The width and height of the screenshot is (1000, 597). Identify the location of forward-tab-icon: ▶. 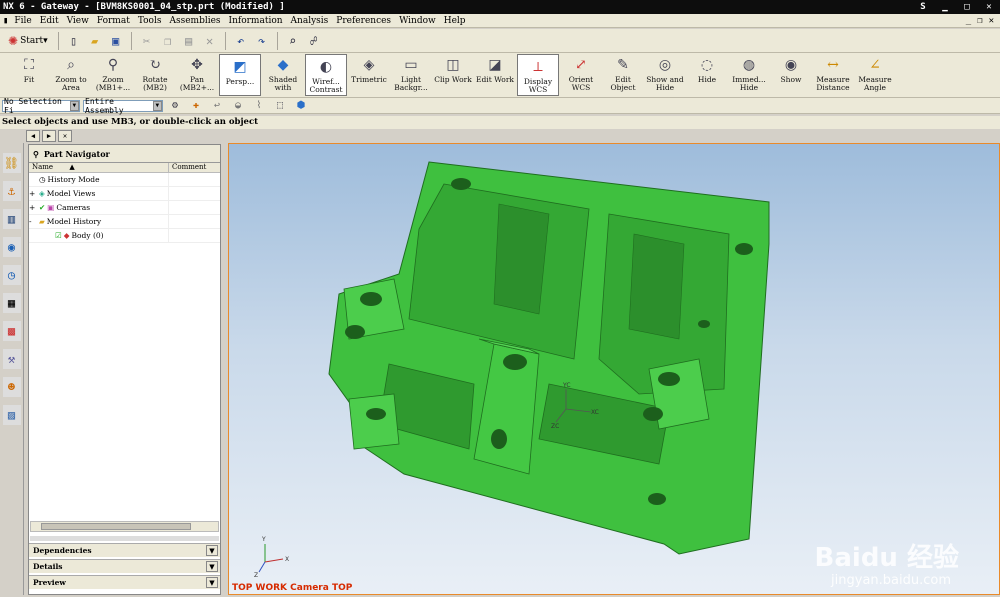
(49, 136).